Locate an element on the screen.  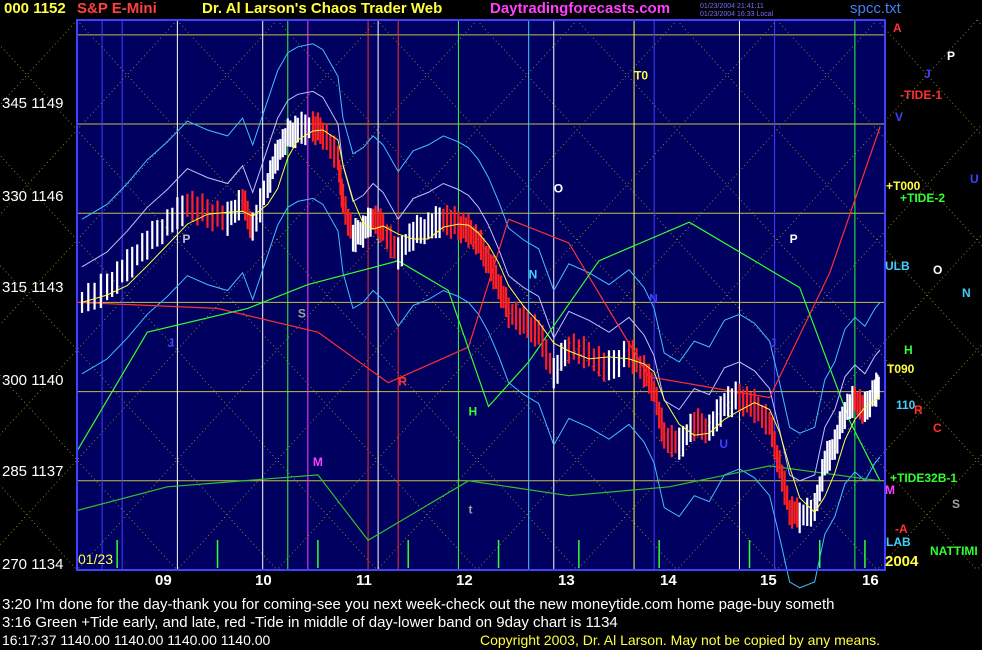
x-tick-label: 13 is located at coordinates (566, 580).